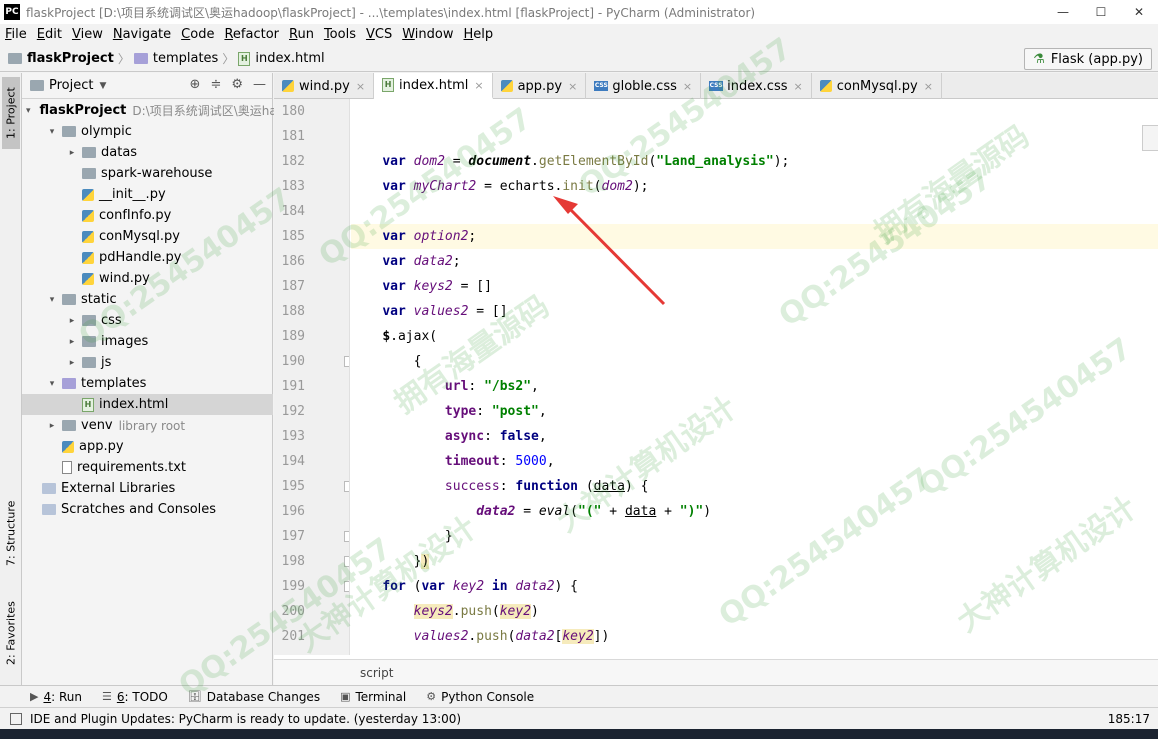 This screenshot has width=1158, height=739. I want to click on tree-item: ▸ datas, so click(147, 152).